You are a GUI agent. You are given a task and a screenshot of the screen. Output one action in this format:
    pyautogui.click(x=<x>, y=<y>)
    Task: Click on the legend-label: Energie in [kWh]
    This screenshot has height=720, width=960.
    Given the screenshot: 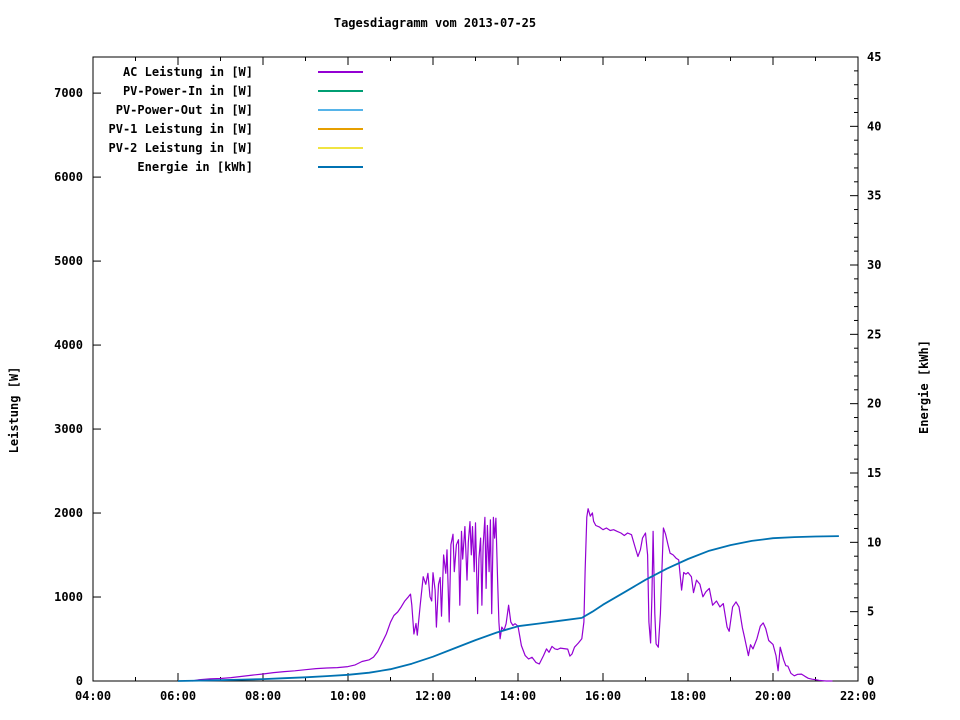 What is the action you would take?
    pyautogui.click(x=195, y=166)
    